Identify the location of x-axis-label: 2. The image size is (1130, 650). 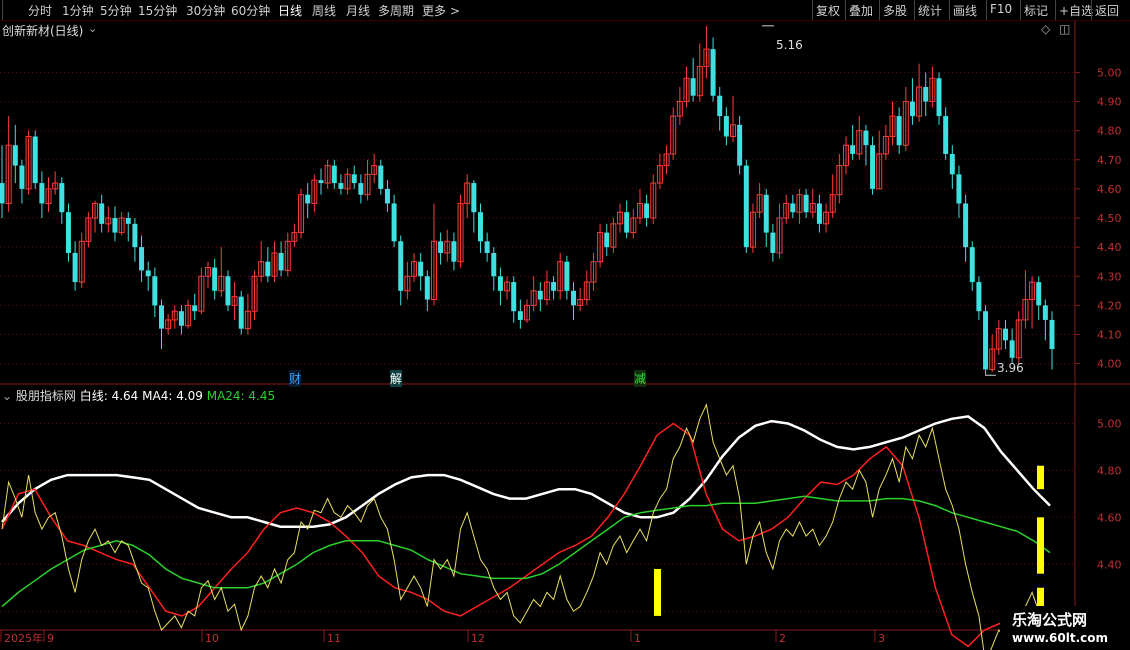
(782, 638).